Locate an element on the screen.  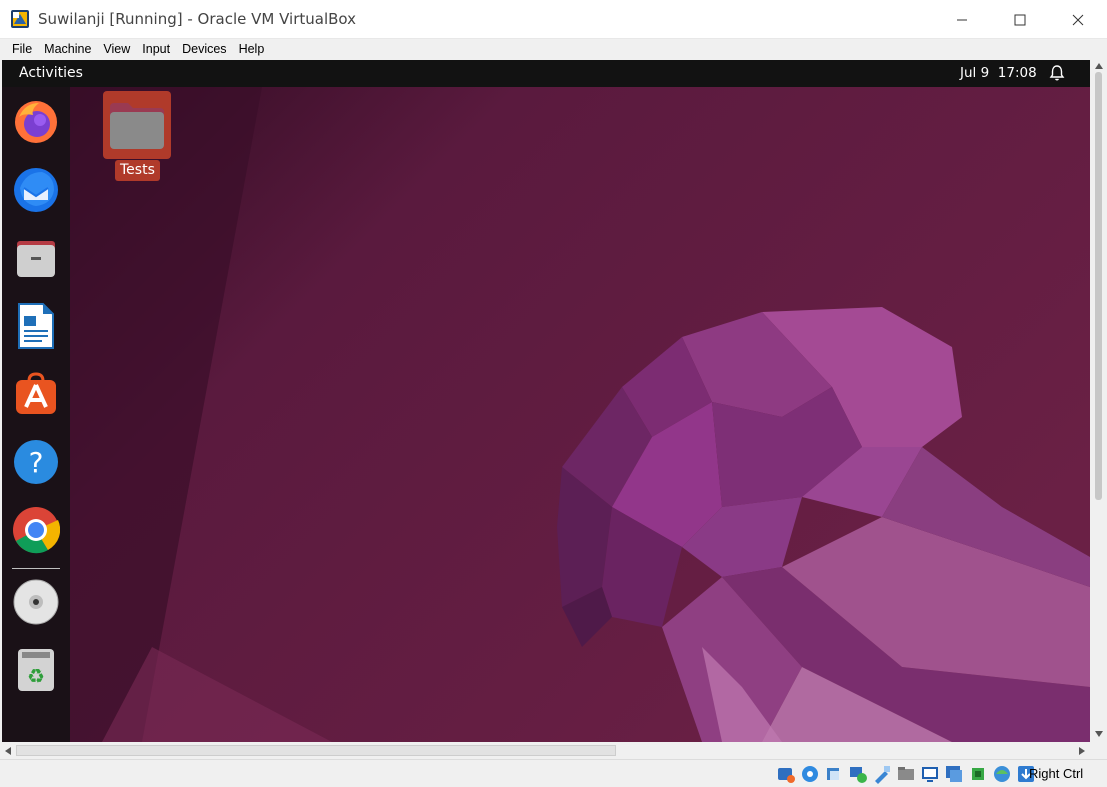
dock-item-chrome is located at coordinates (36, 530).